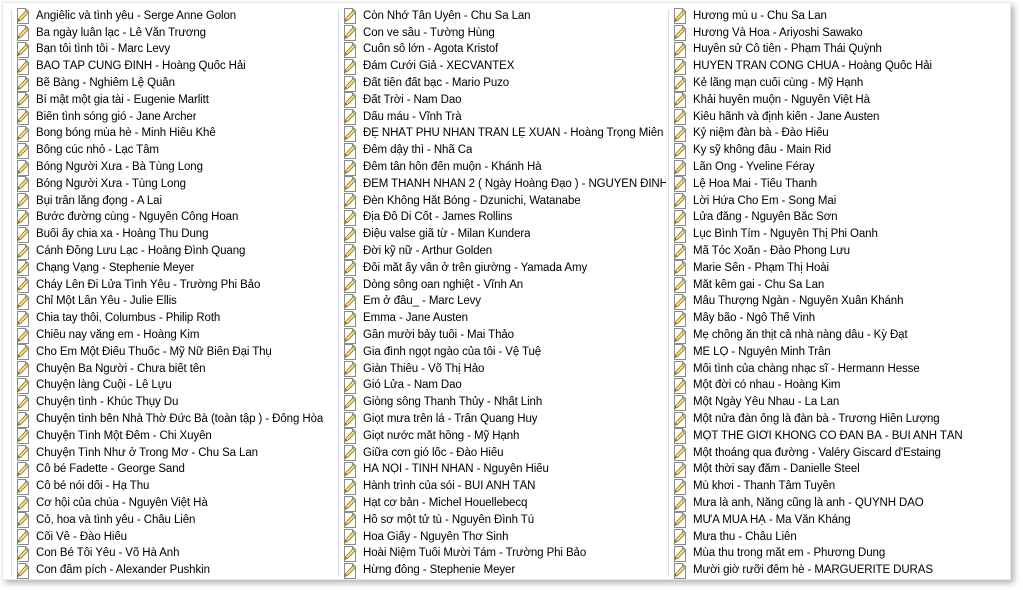 Image resolution: width=1023 pixels, height=590 pixels. I want to click on list-item: Cánh Đồng Lưu Lạc - Hoàng Đình Quang, so click(173, 251).